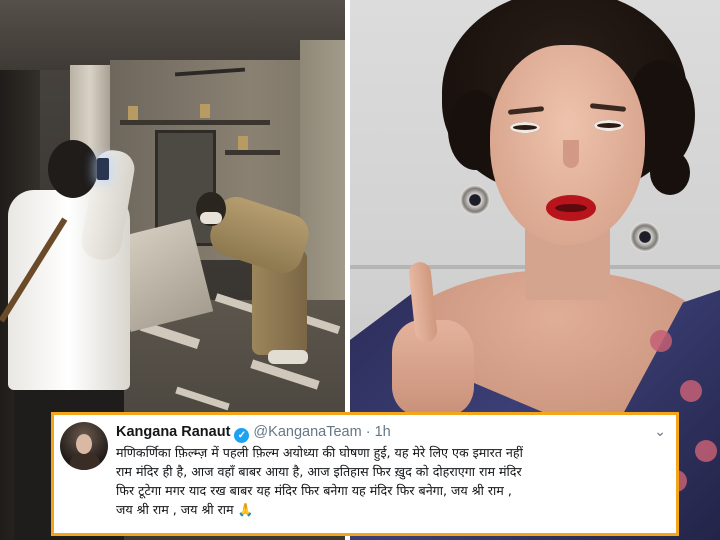  What do you see at coordinates (475, 200) in the screenshot?
I see `left-earring` at bounding box center [475, 200].